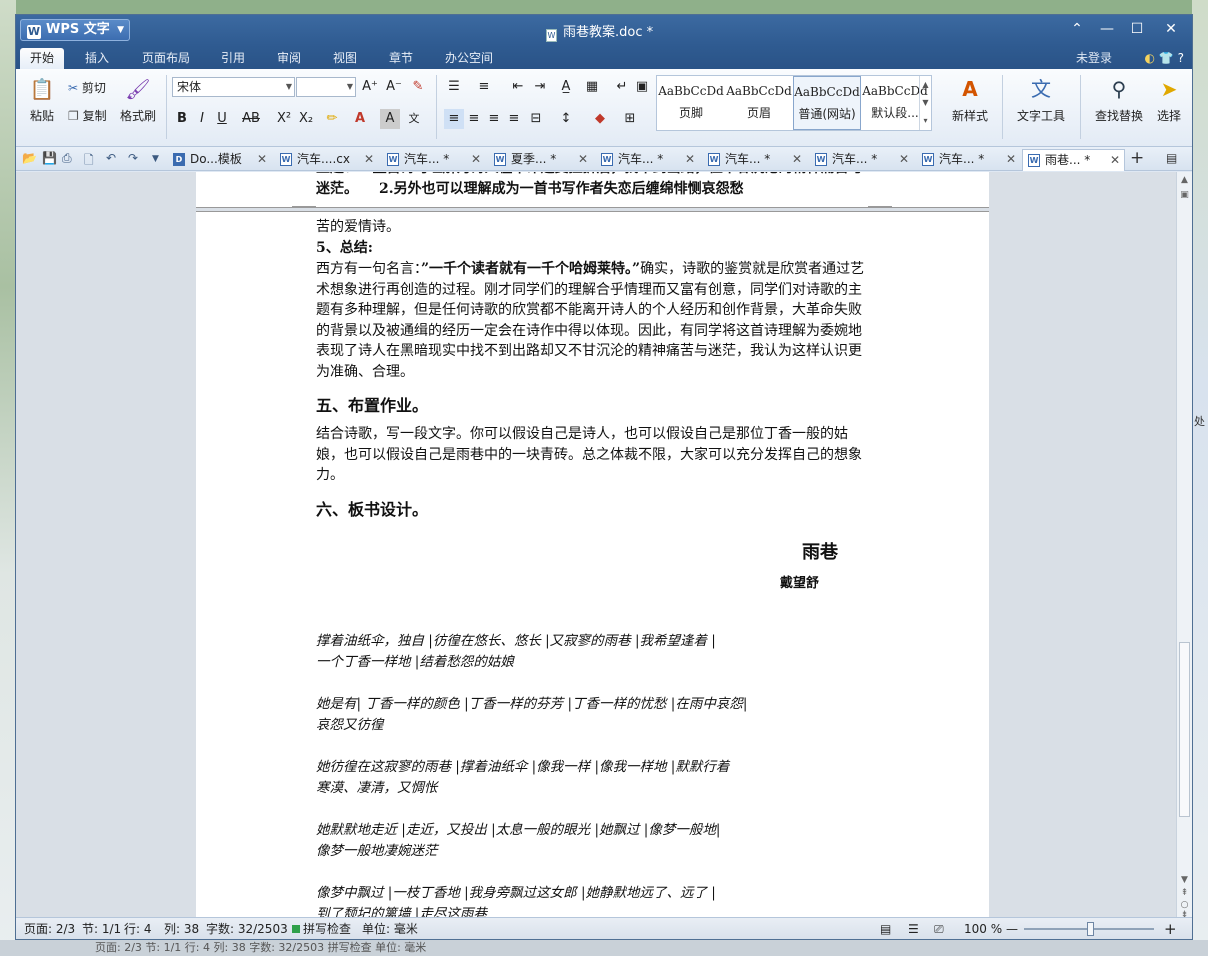 This screenshot has width=1208, height=956. What do you see at coordinates (1184, 195) in the screenshot?
I see `ruler-toggle-icon: ▣` at bounding box center [1184, 195].